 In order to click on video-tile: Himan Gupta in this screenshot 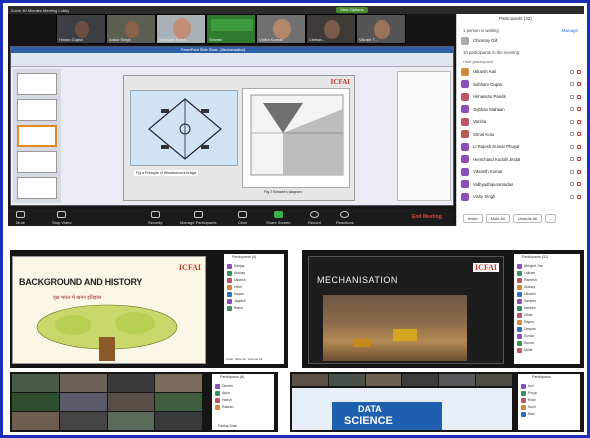, I will do `click(81, 29)`.